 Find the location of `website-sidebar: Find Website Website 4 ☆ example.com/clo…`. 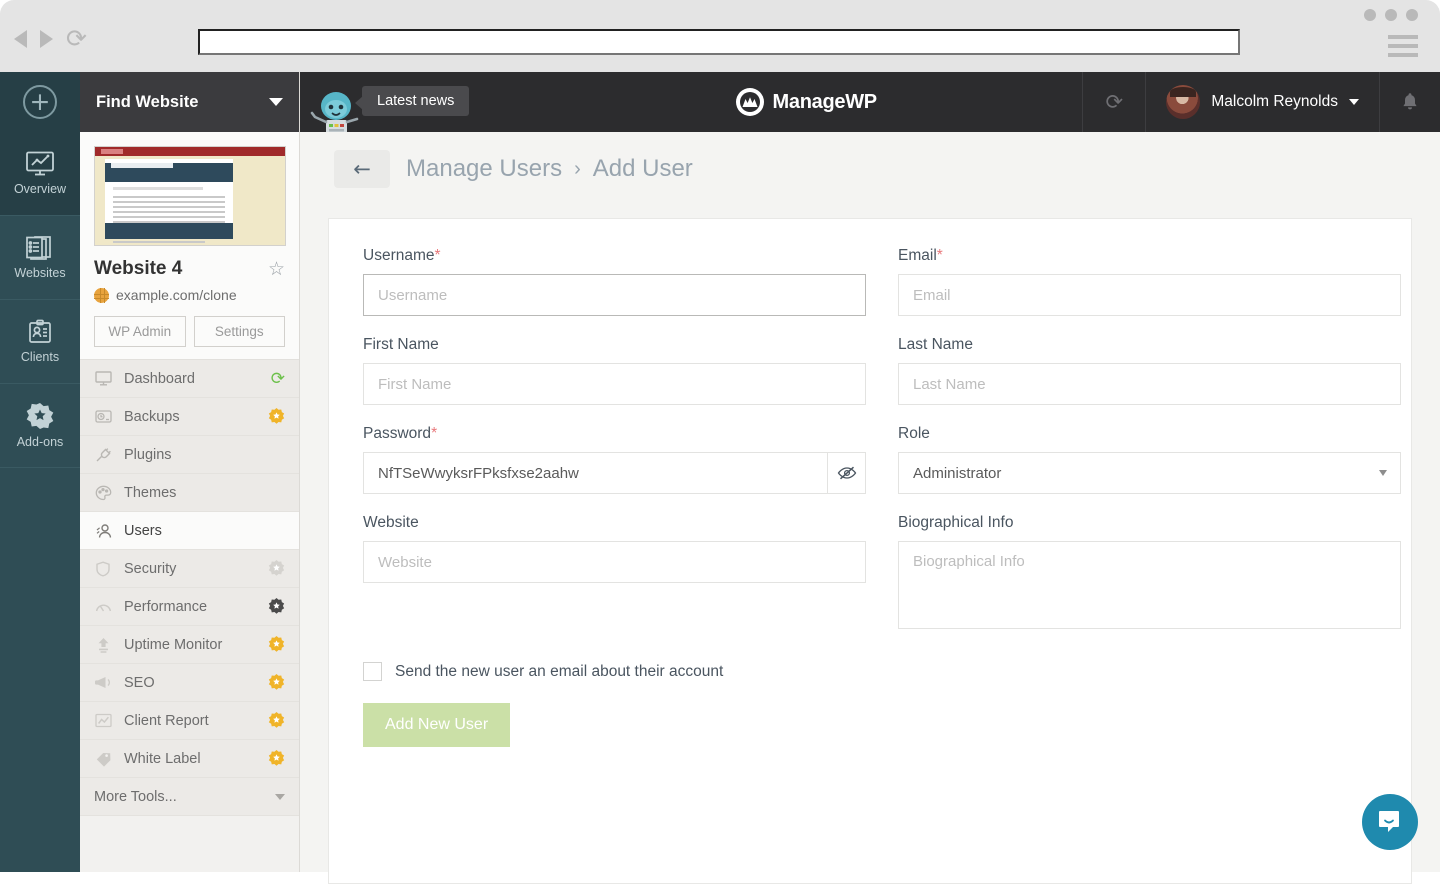

website-sidebar: Find Website Website 4 ☆ example.com/clo… is located at coordinates (190, 472).